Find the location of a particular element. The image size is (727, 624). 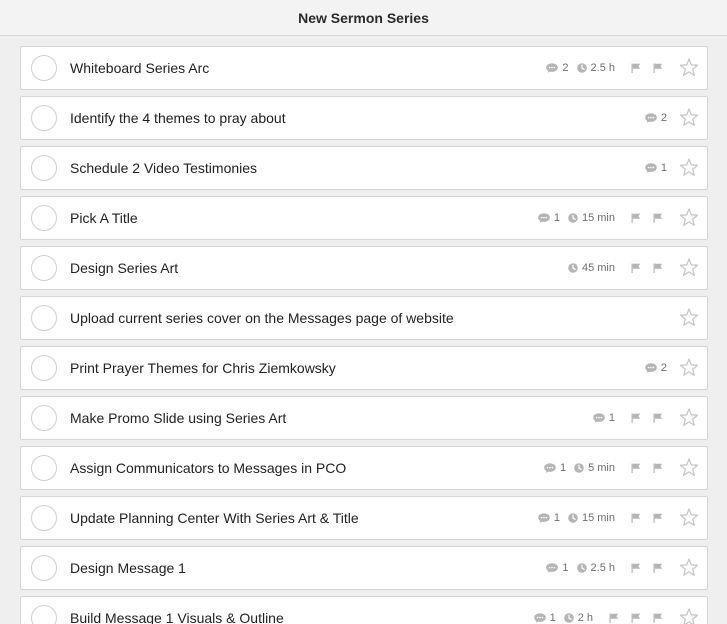

task-row: Schedule 2 Video Testimonies 1 is located at coordinates (364, 168).